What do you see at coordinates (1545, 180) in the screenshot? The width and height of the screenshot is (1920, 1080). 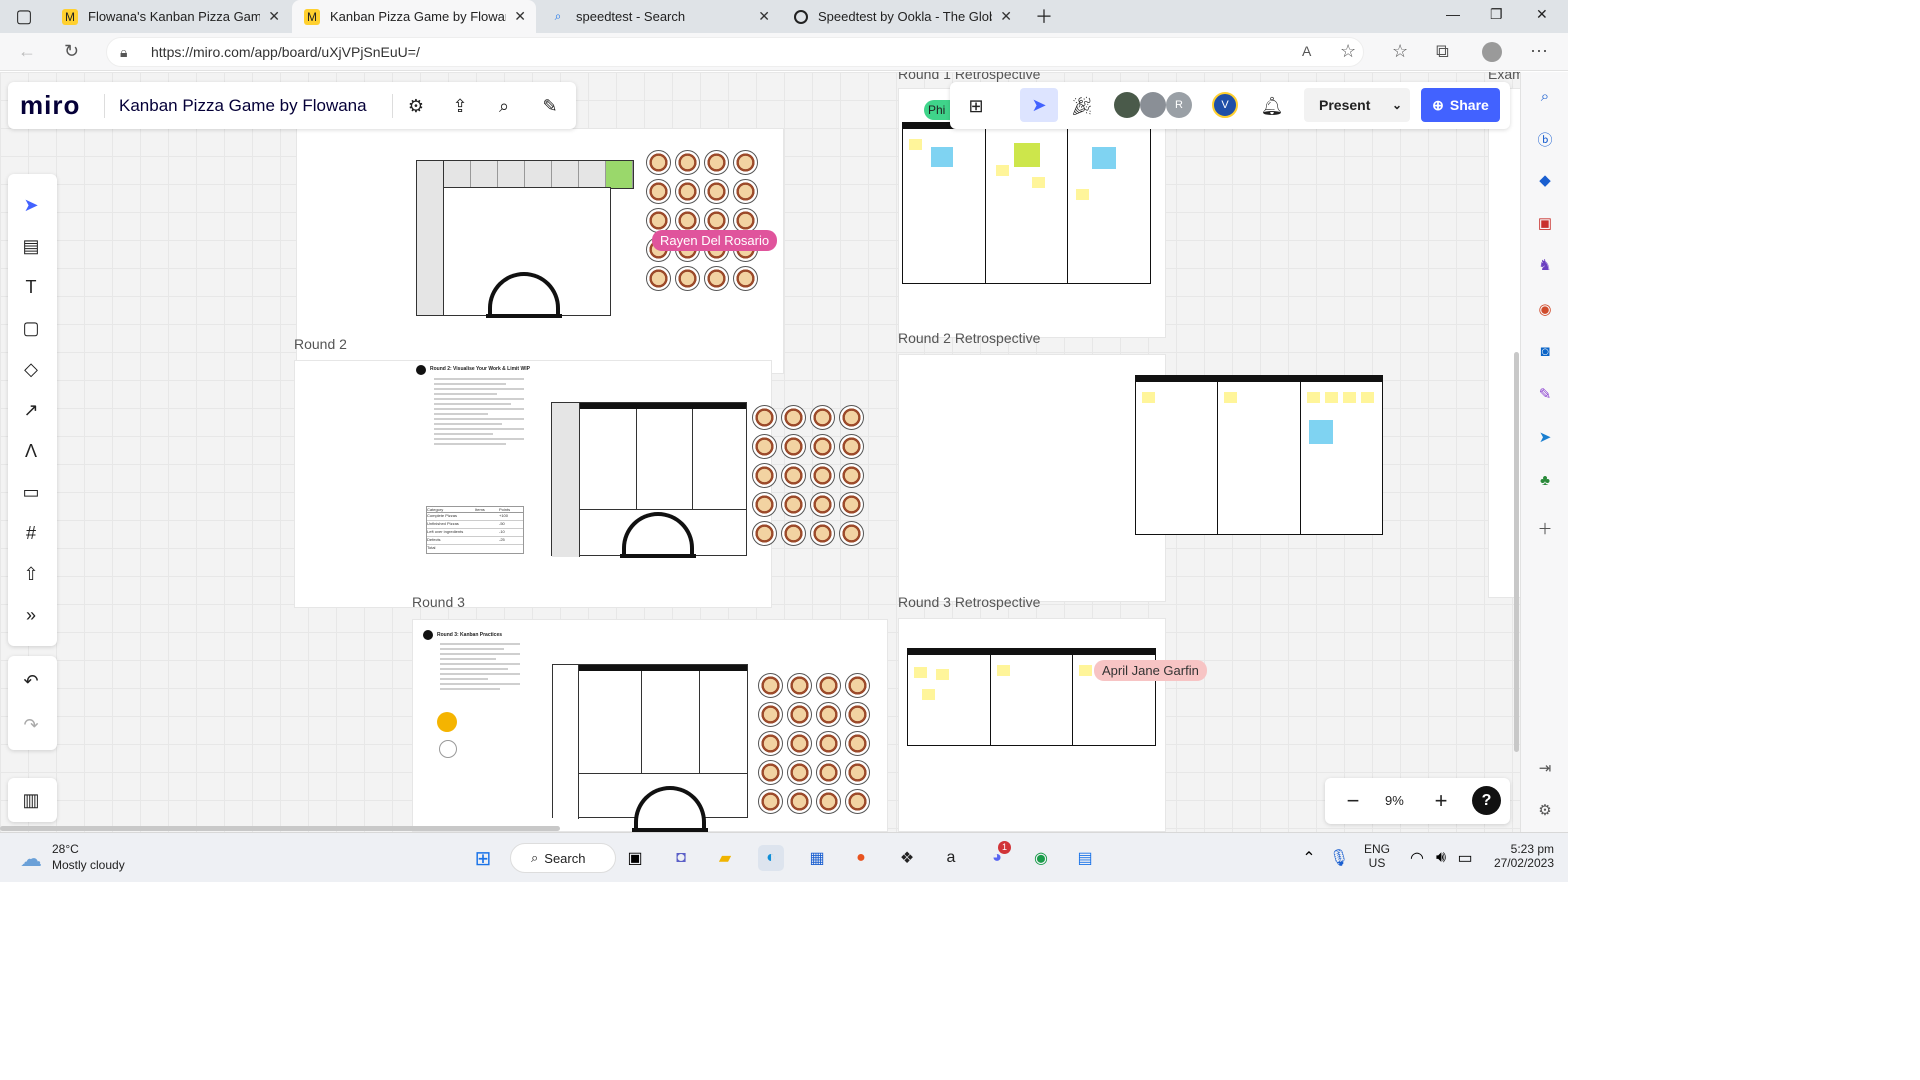 I see `shopping-icon: ◆` at bounding box center [1545, 180].